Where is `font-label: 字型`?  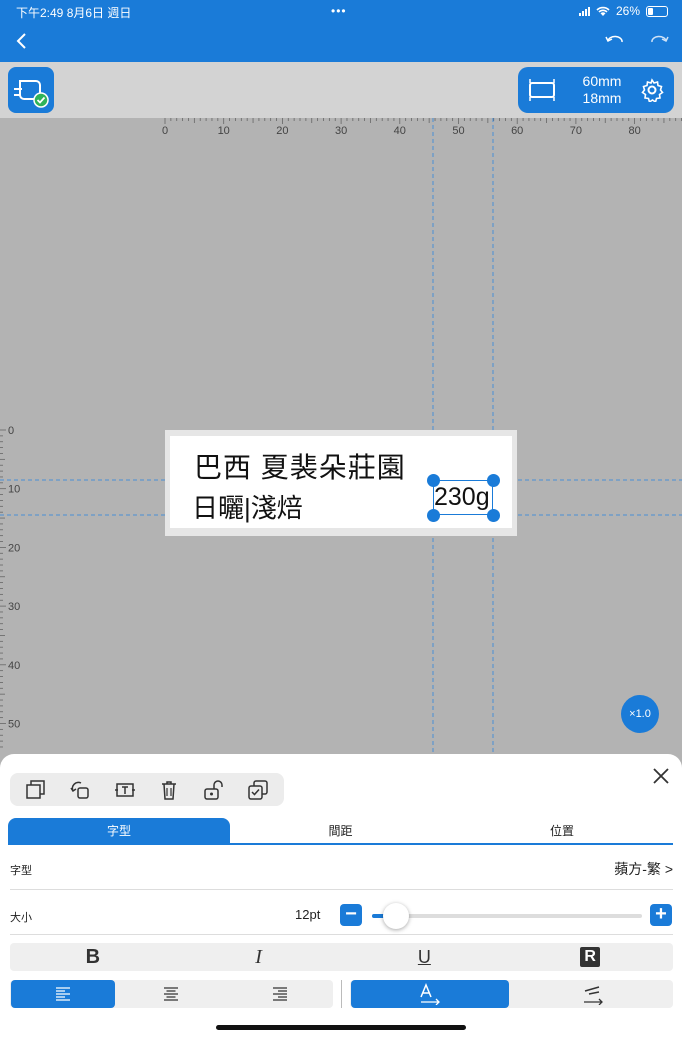 font-label: 字型 is located at coordinates (21, 871).